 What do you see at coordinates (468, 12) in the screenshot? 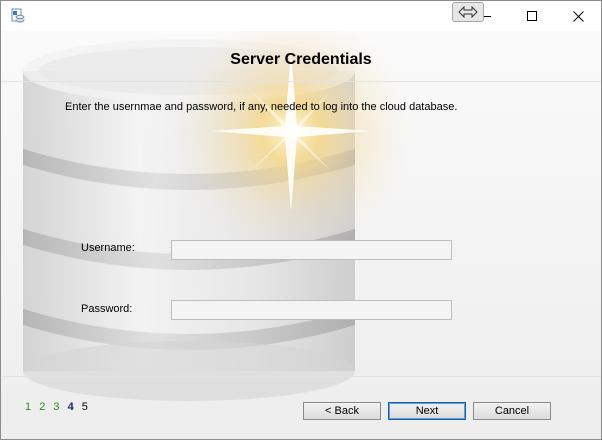
I see `snap-arrows-icon` at bounding box center [468, 12].